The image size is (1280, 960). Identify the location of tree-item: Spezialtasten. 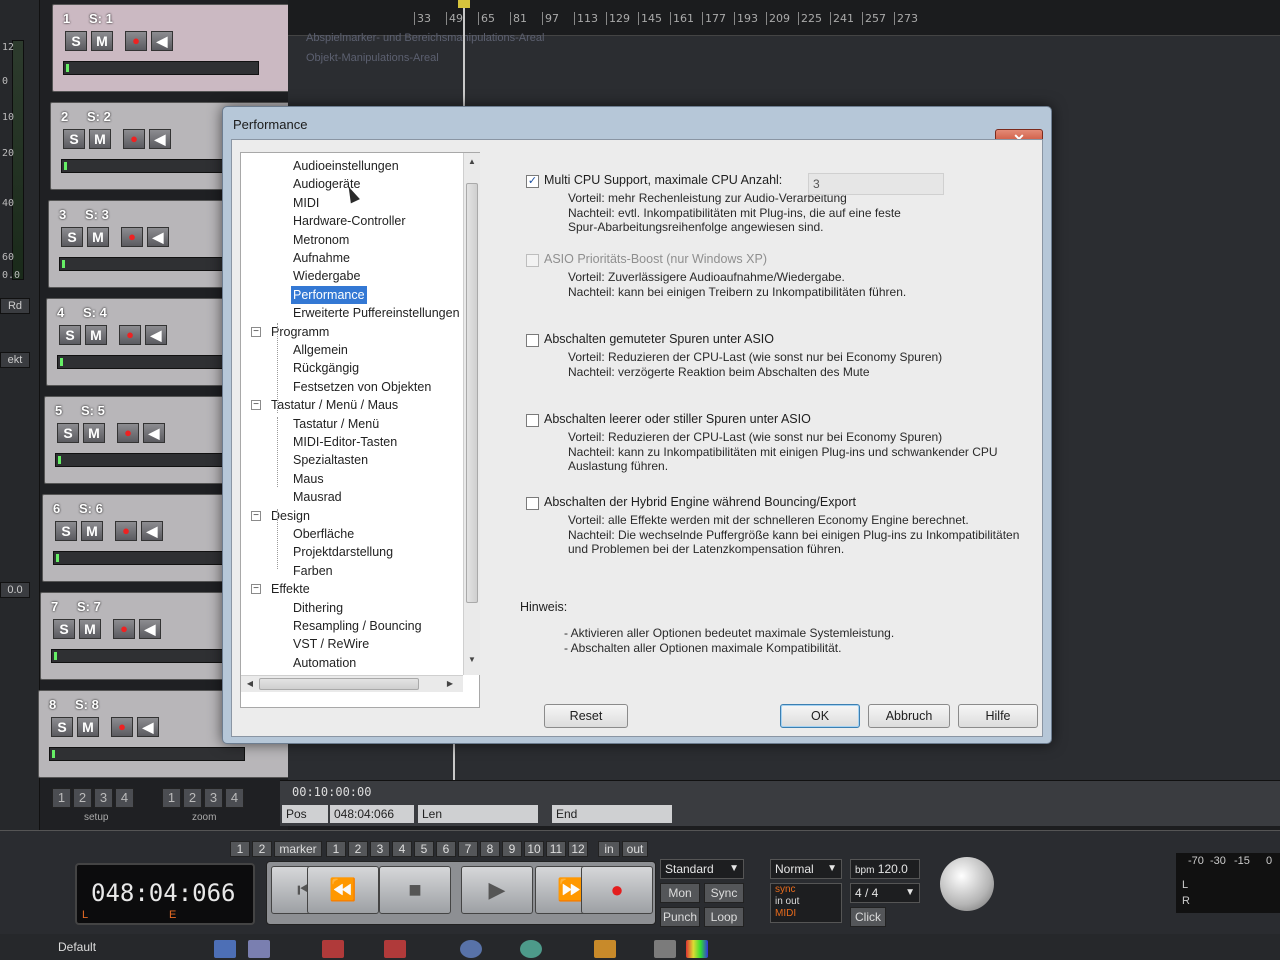
(330, 460).